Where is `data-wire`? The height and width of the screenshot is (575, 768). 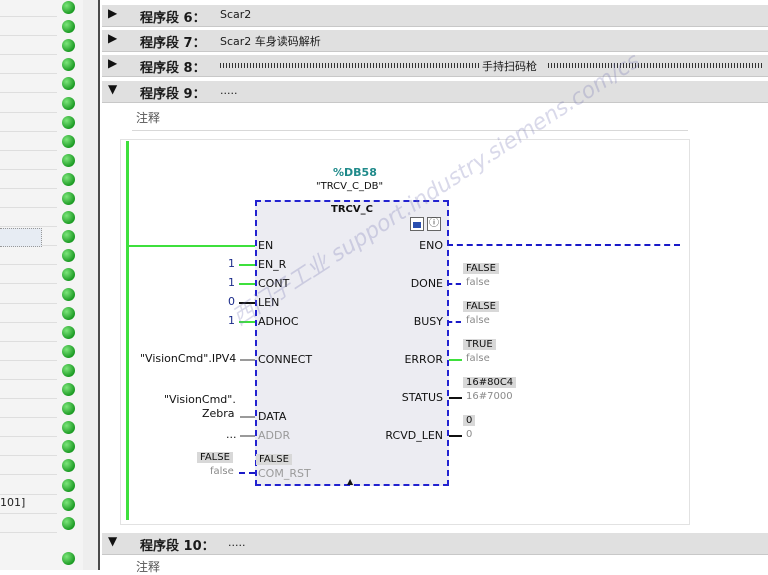
data-wire is located at coordinates (247, 417).